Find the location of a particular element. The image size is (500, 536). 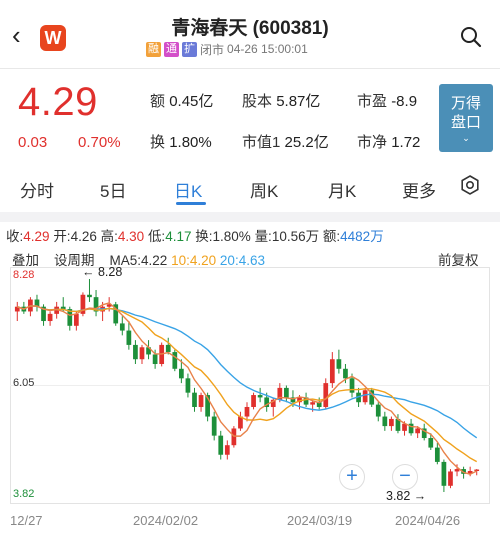

last-price: 4.29 is located at coordinates (58, 102).